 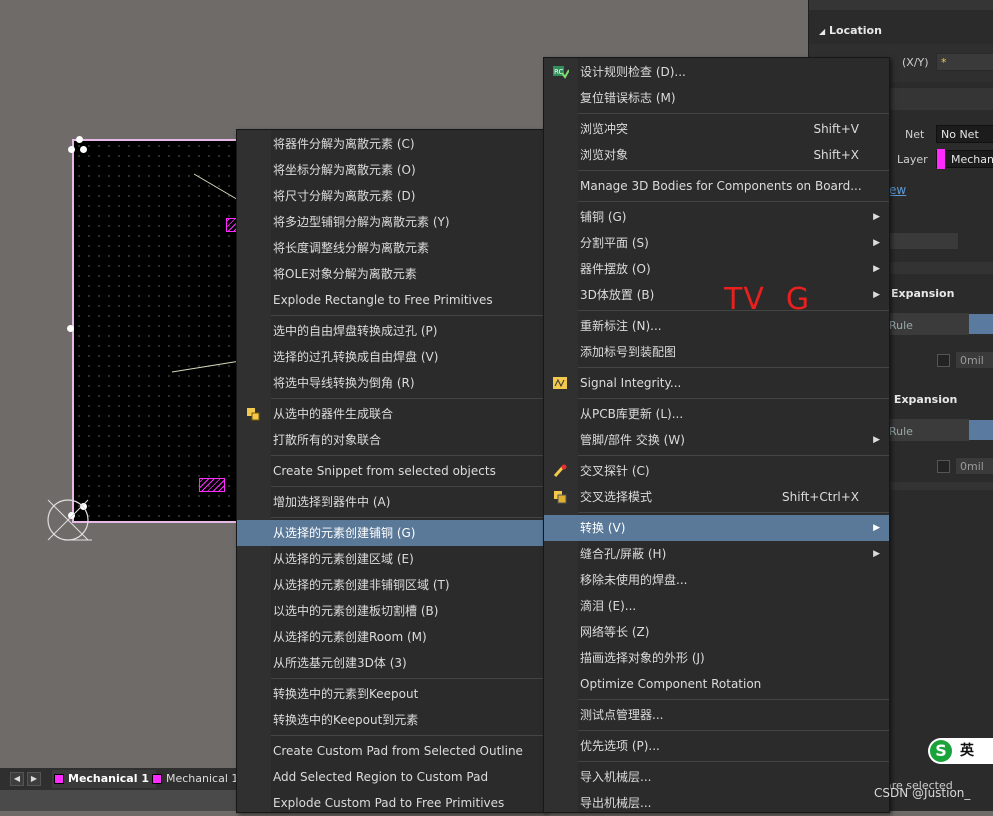 What do you see at coordinates (391, 751) in the screenshot?
I see `menu-item: Create Custom Pad from Selected Outline` at bounding box center [391, 751].